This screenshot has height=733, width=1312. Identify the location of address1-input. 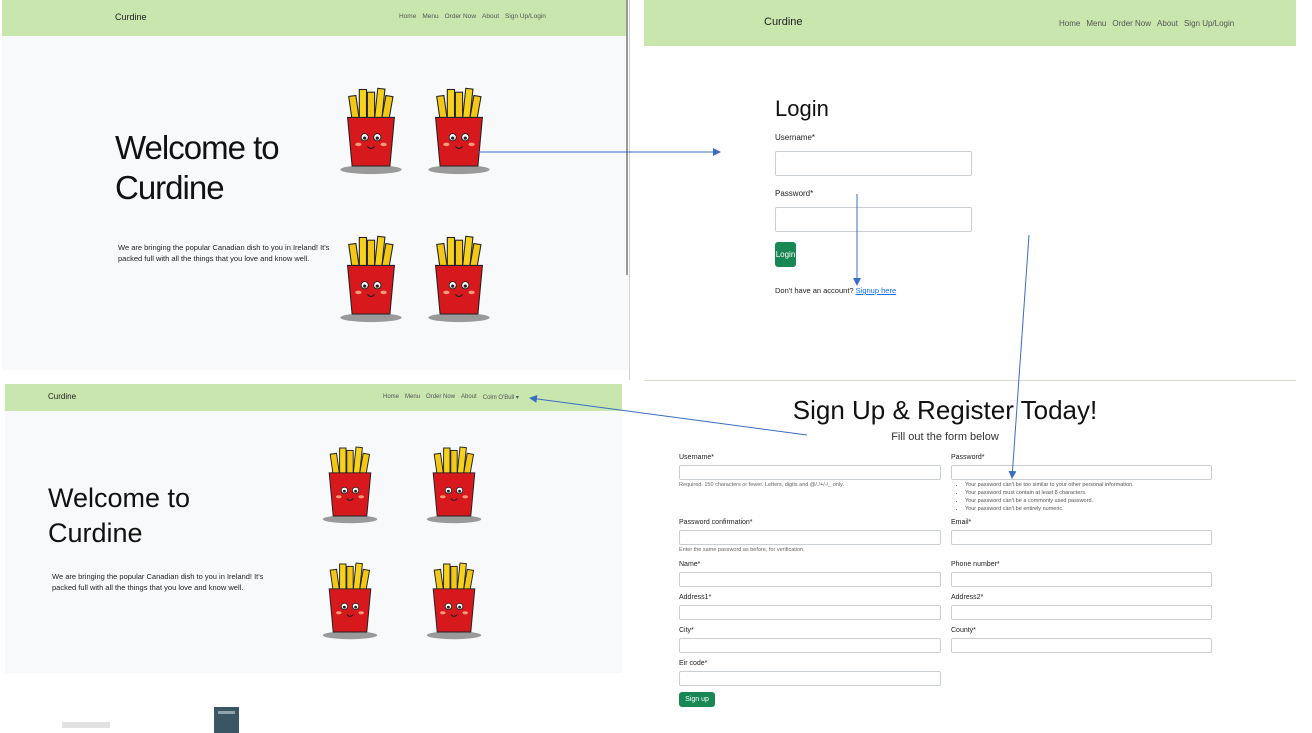
(810, 612).